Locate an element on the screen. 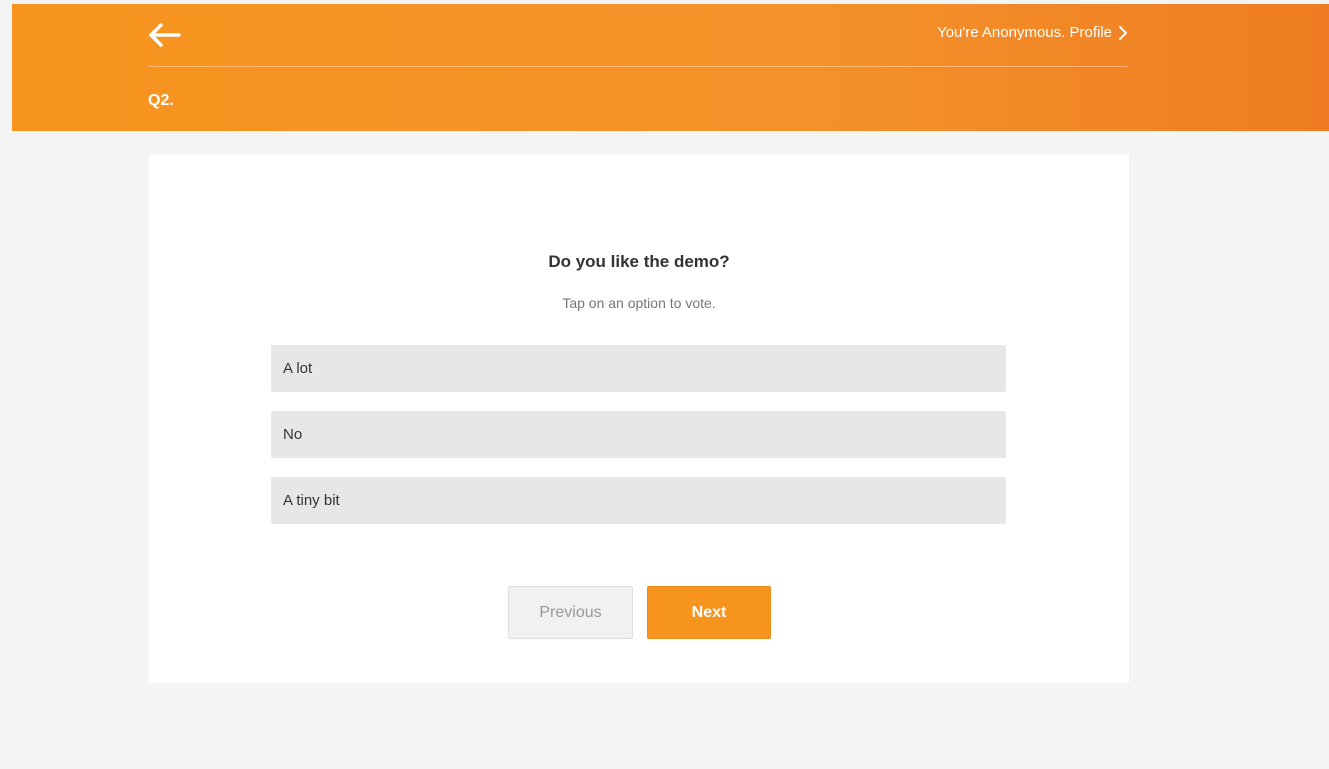 This screenshot has height=769, width=1329. question-number: Q2. is located at coordinates (161, 100).